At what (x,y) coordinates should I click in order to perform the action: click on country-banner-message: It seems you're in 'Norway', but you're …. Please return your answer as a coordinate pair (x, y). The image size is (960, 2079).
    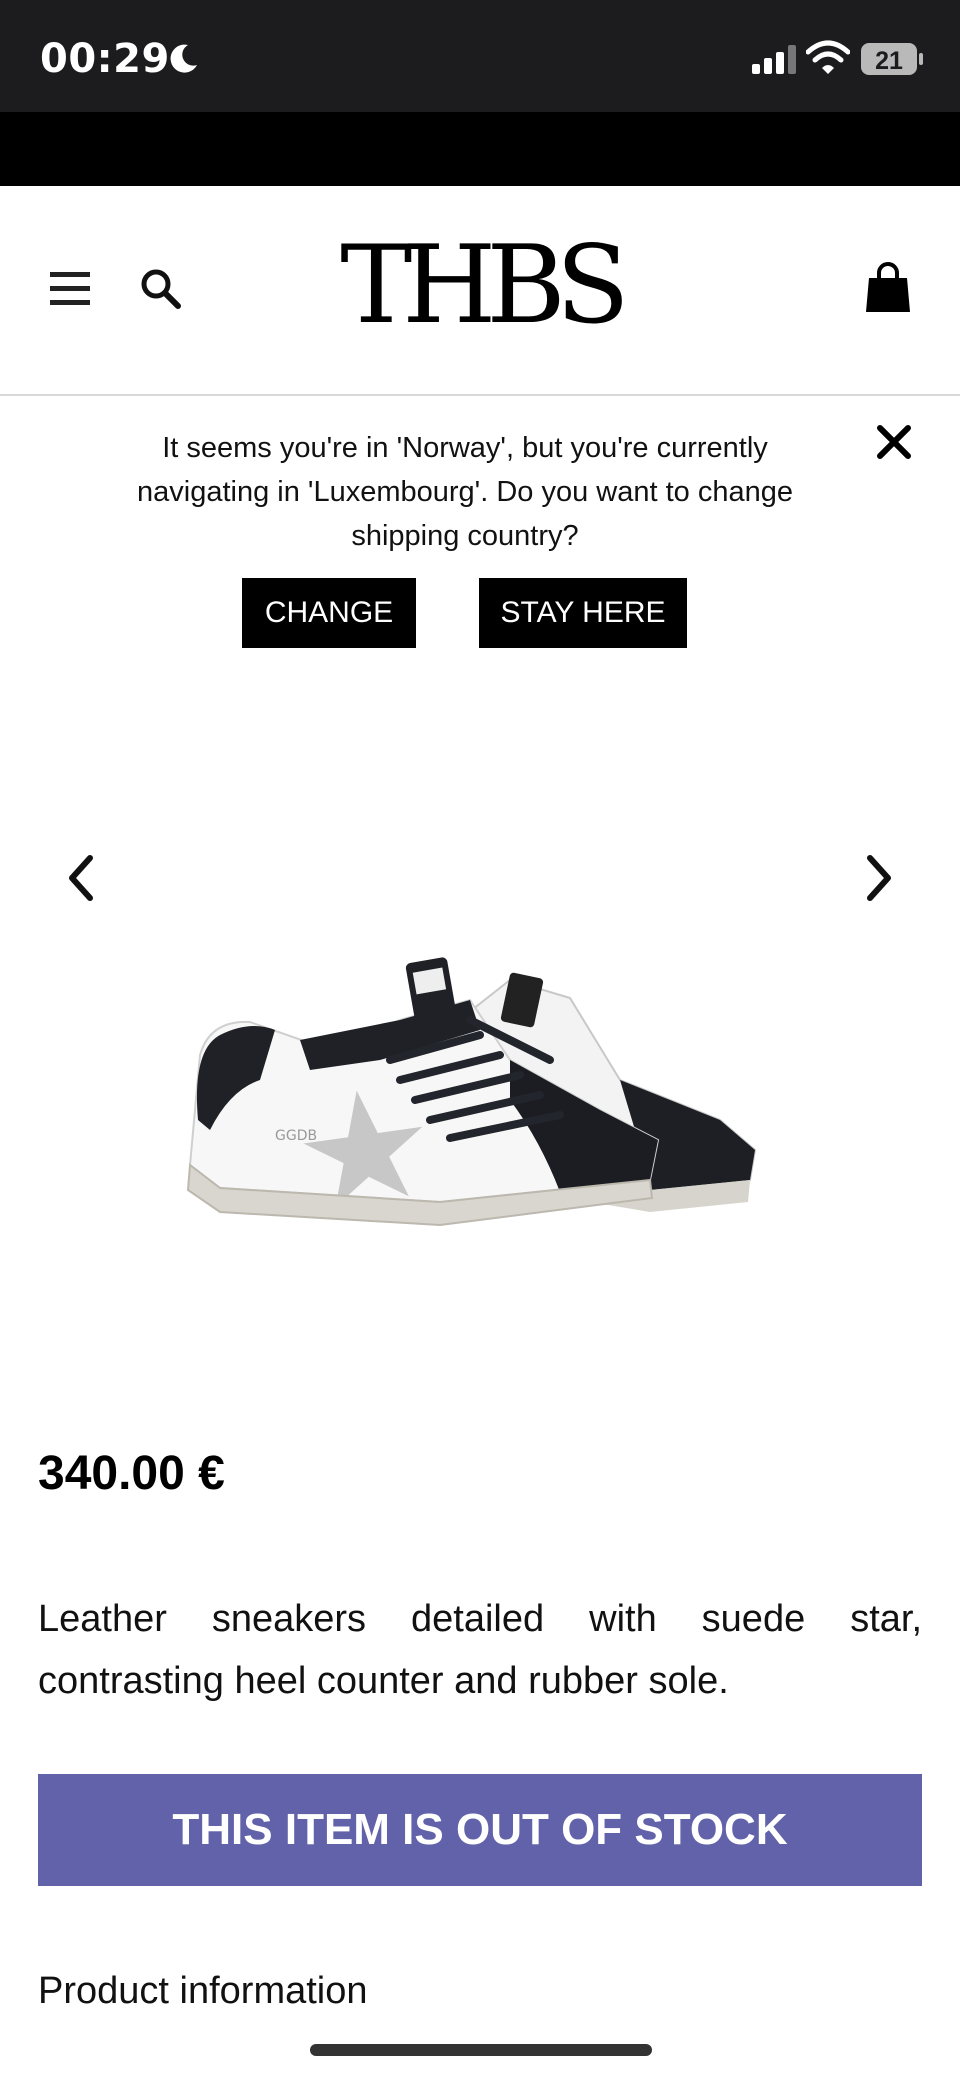
    Looking at the image, I should click on (465, 492).